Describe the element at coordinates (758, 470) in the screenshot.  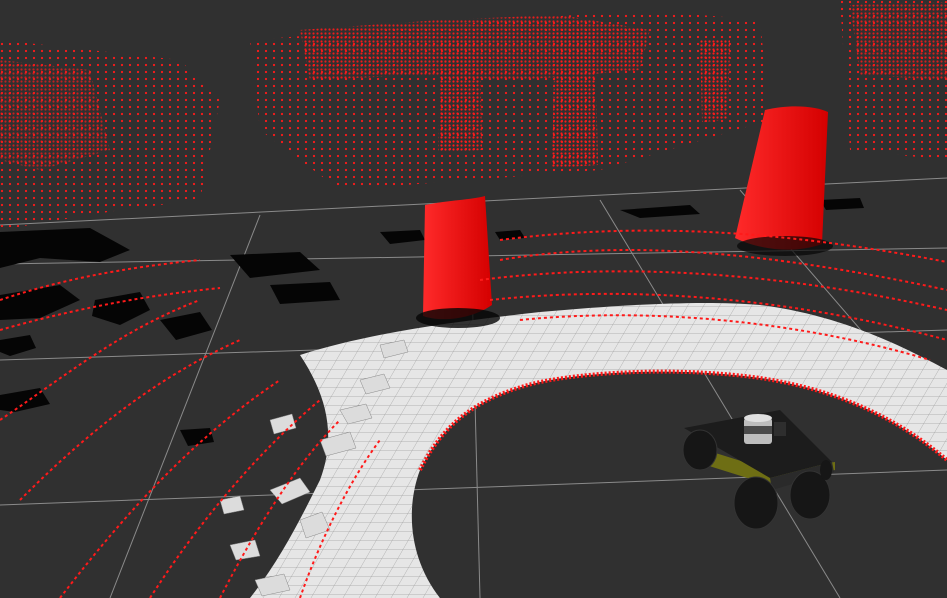
I see `robot-model` at that location.